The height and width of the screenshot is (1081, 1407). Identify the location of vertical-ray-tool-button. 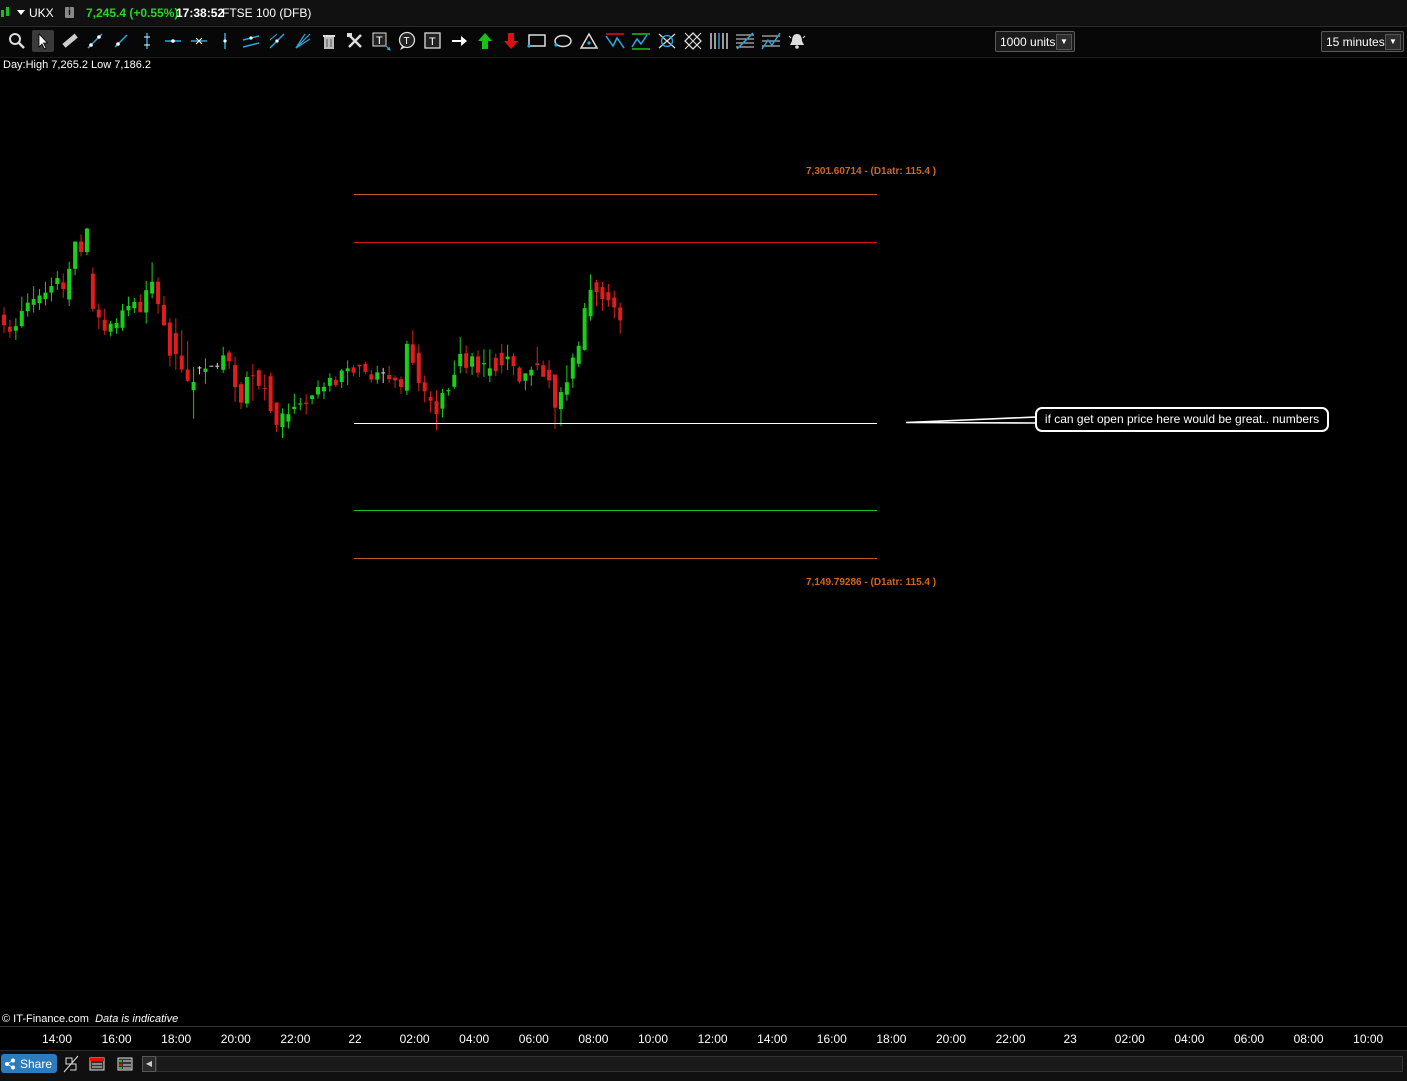
(225, 41).